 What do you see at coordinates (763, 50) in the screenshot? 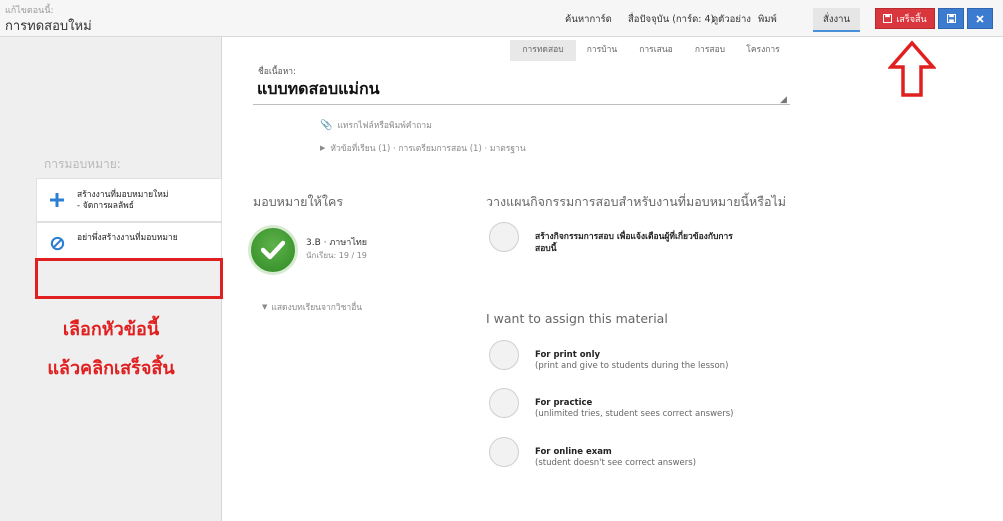
I see `subtab-project: โครงการ` at bounding box center [763, 50].